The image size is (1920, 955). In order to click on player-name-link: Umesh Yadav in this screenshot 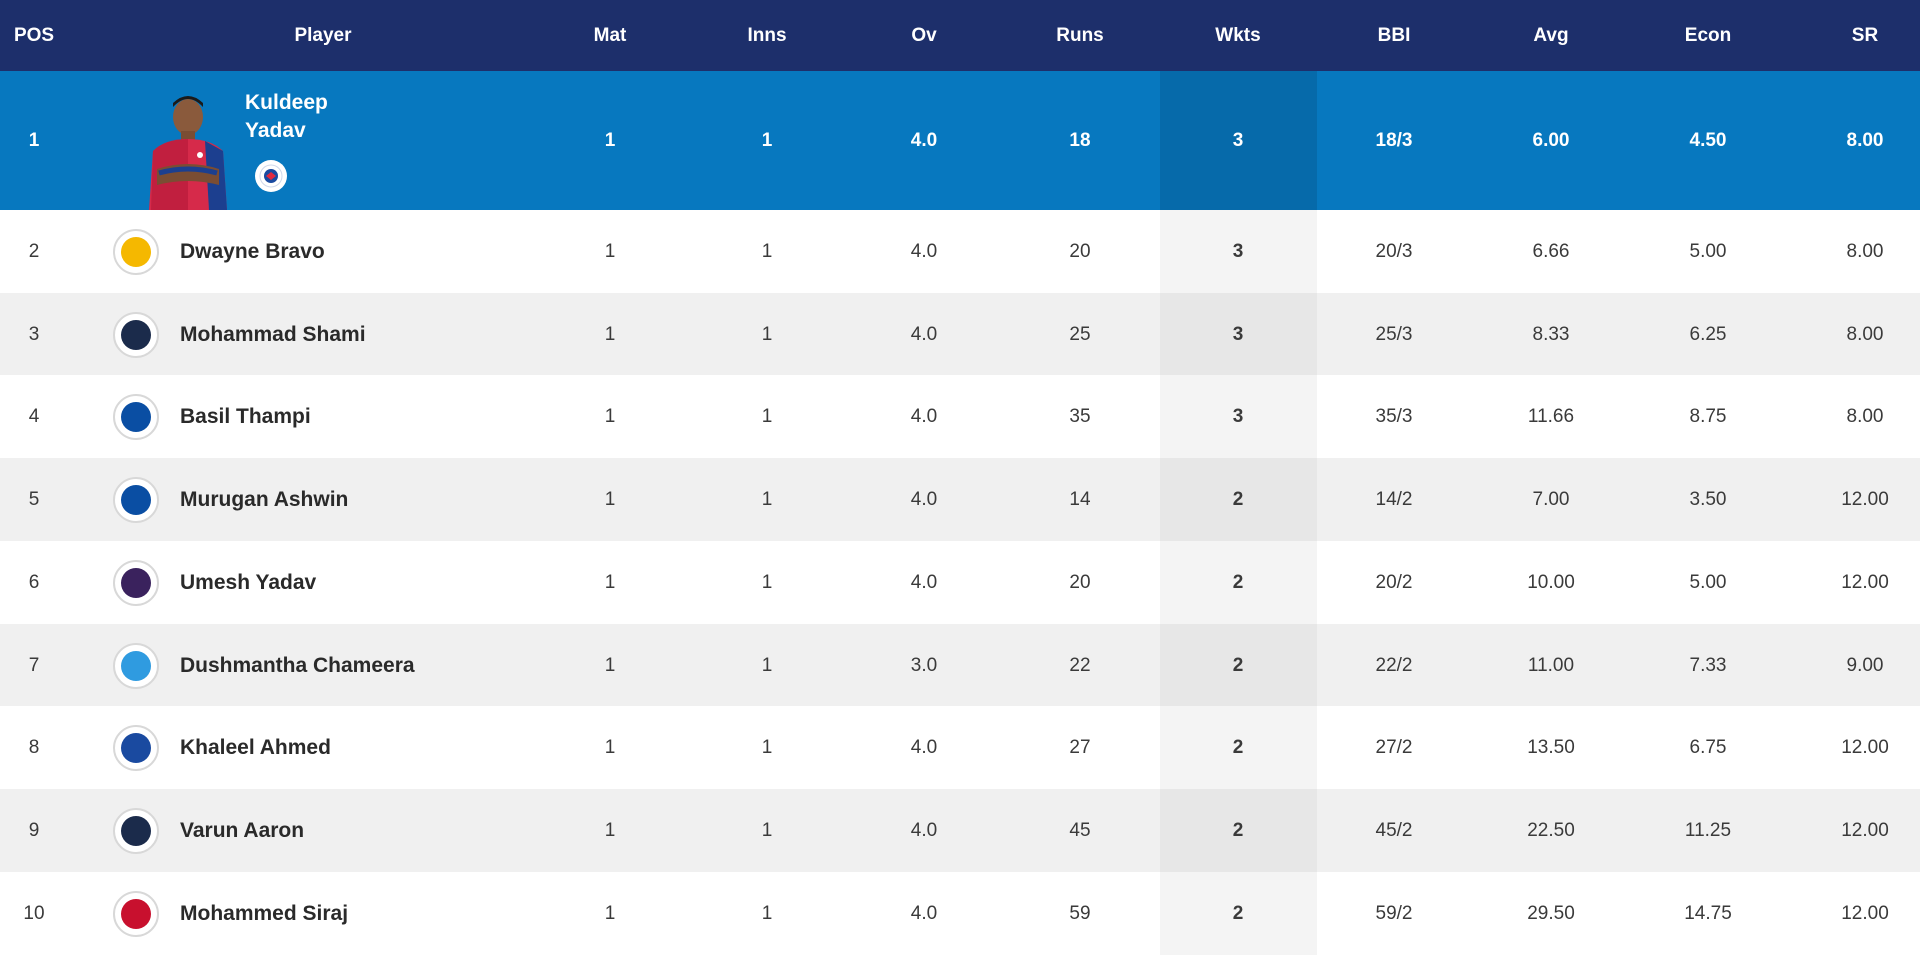, I will do `click(248, 582)`.